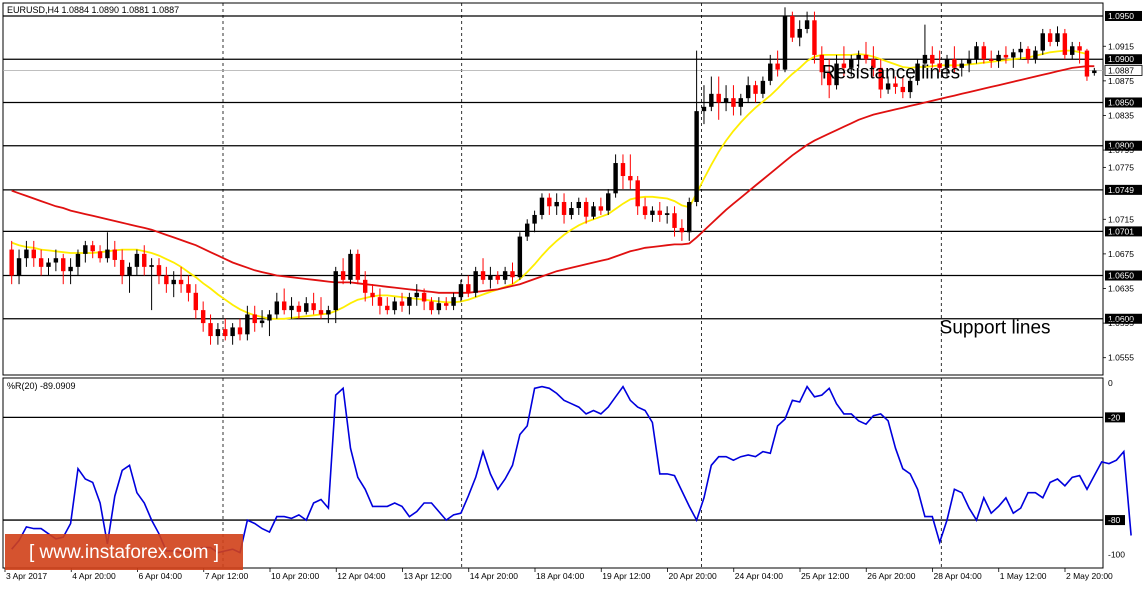 This screenshot has width=1143, height=590. I want to click on y-tick-label: 1.0715, so click(1121, 219).